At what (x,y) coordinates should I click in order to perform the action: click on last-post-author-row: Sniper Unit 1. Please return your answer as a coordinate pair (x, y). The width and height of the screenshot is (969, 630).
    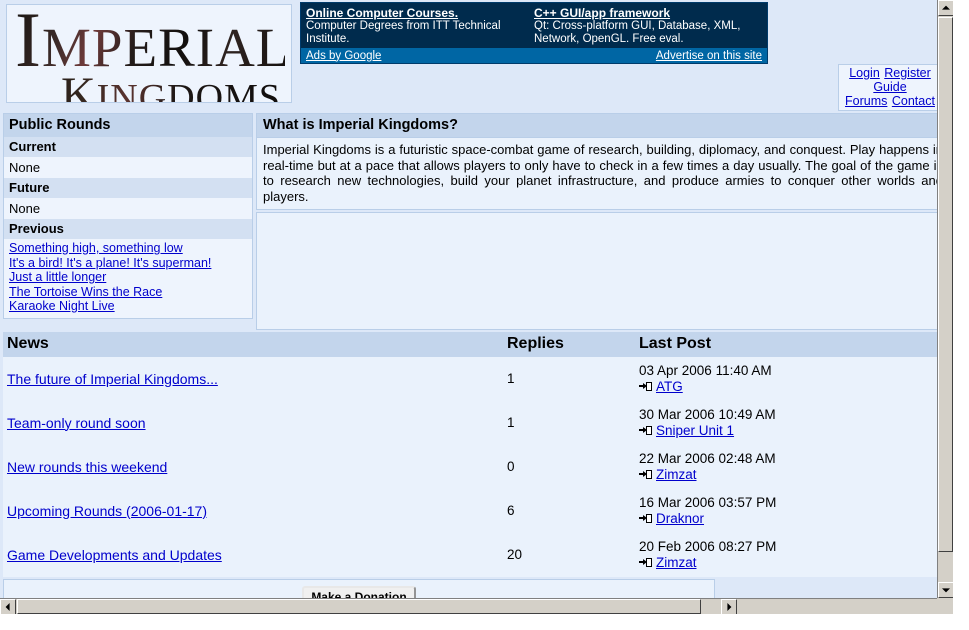
    Looking at the image, I should click on (792, 431).